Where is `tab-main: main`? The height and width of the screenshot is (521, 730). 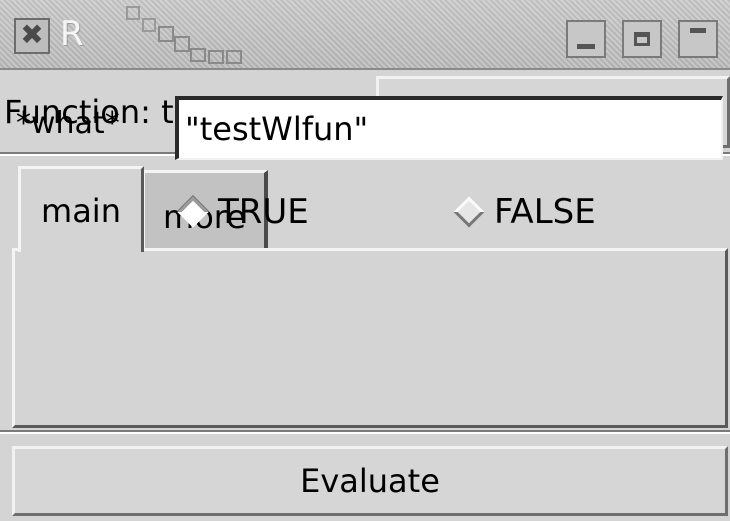
tab-main: main is located at coordinates (81, 209).